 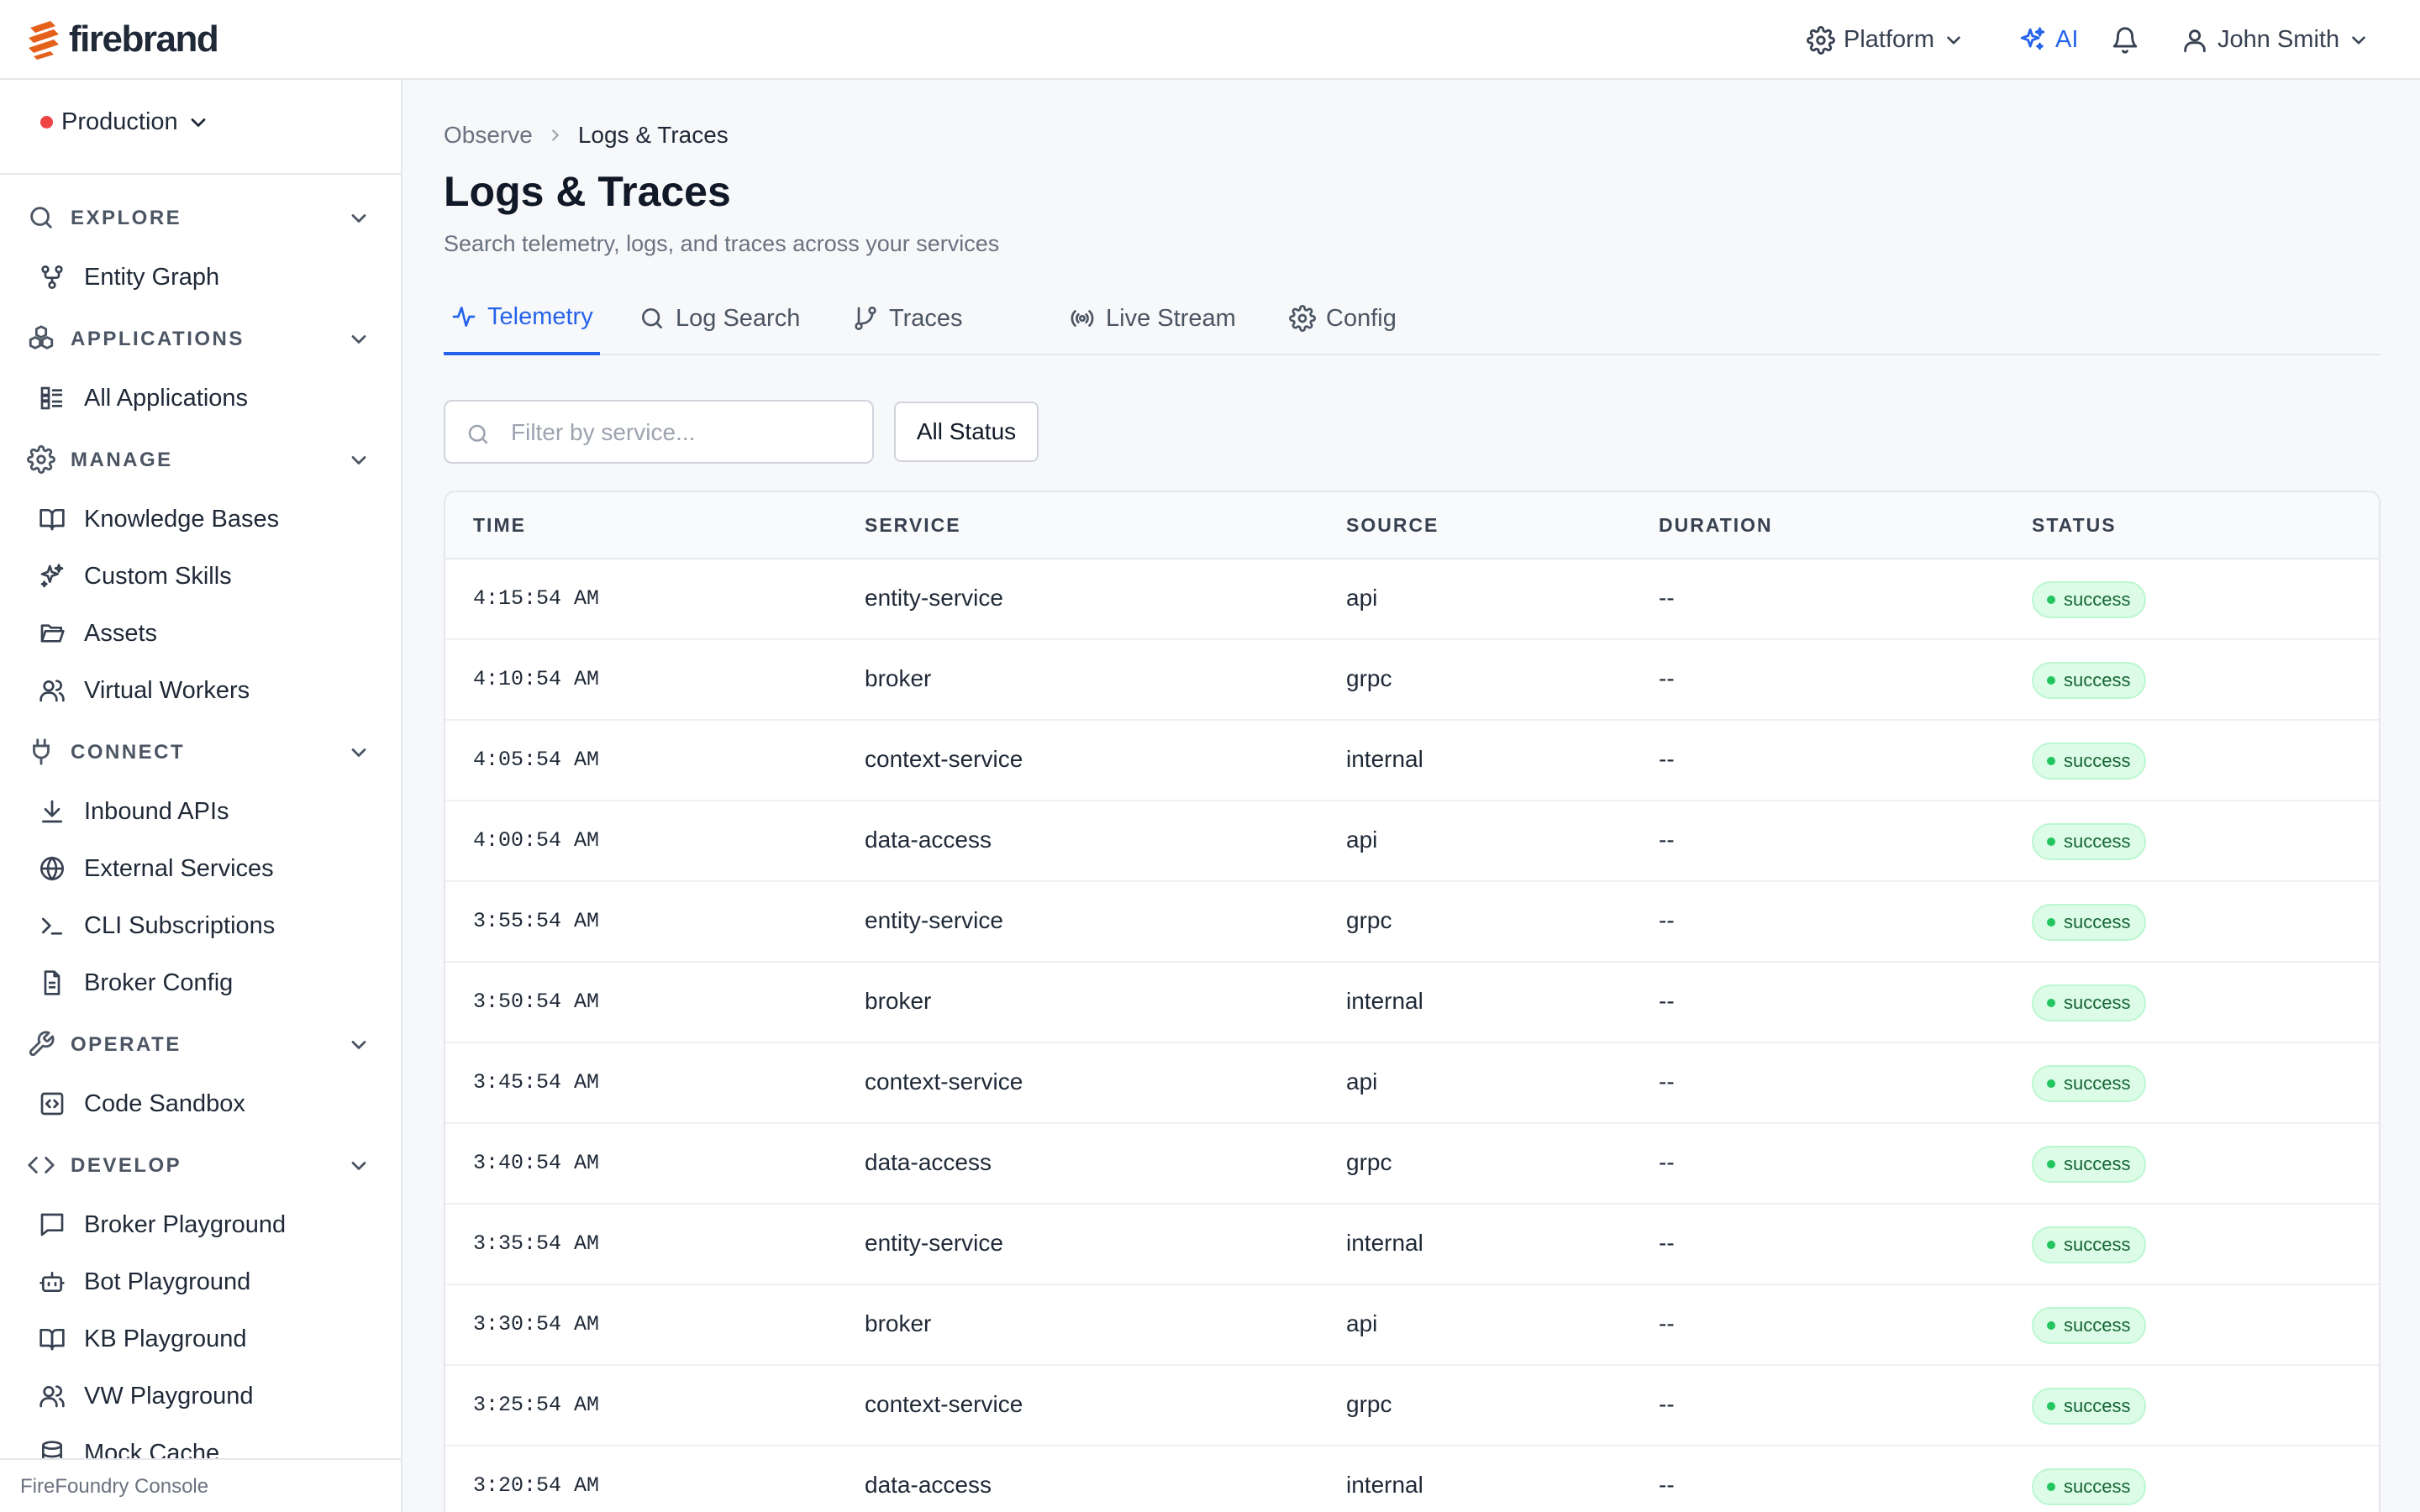 What do you see at coordinates (52, 576) in the screenshot?
I see `sparkles-icon` at bounding box center [52, 576].